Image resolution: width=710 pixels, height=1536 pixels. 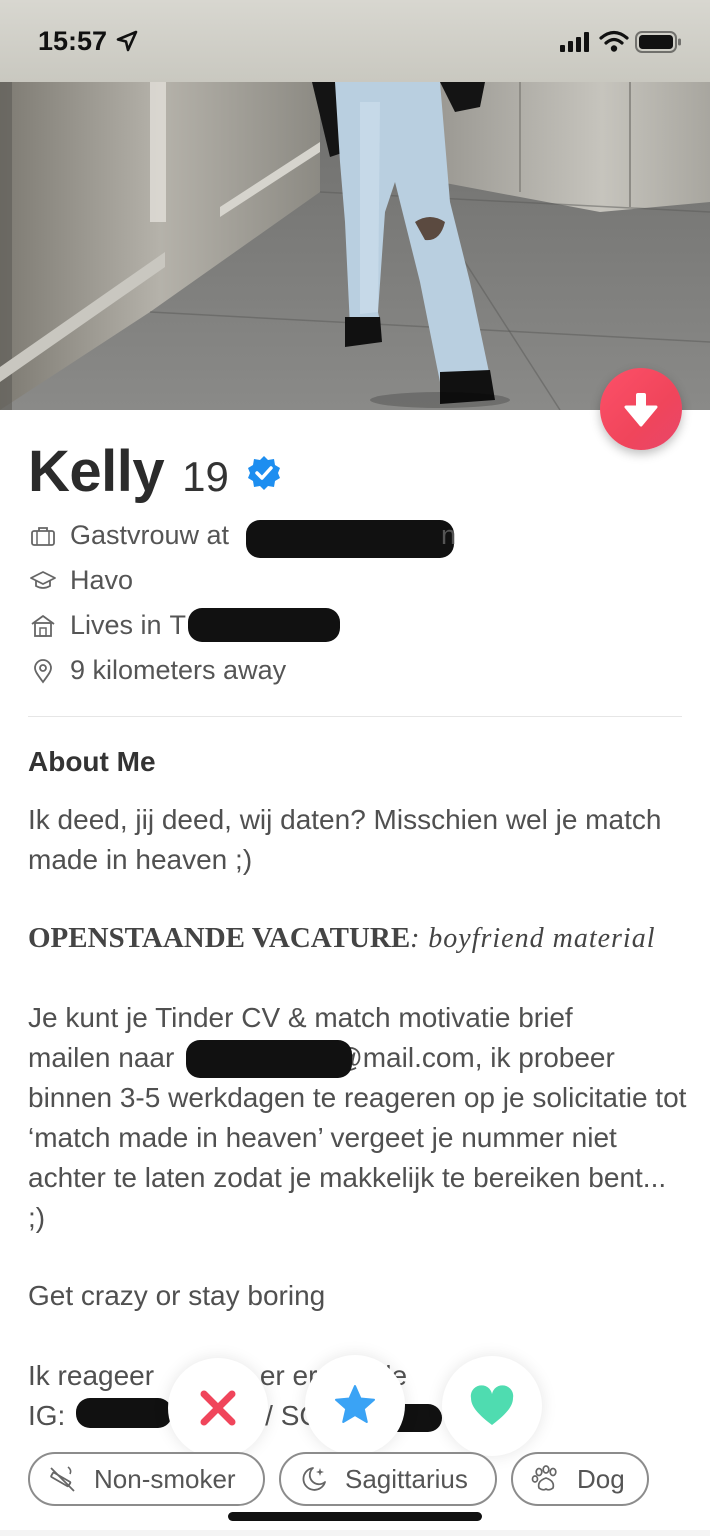 What do you see at coordinates (205, 476) in the screenshot?
I see `profile-age: 19` at bounding box center [205, 476].